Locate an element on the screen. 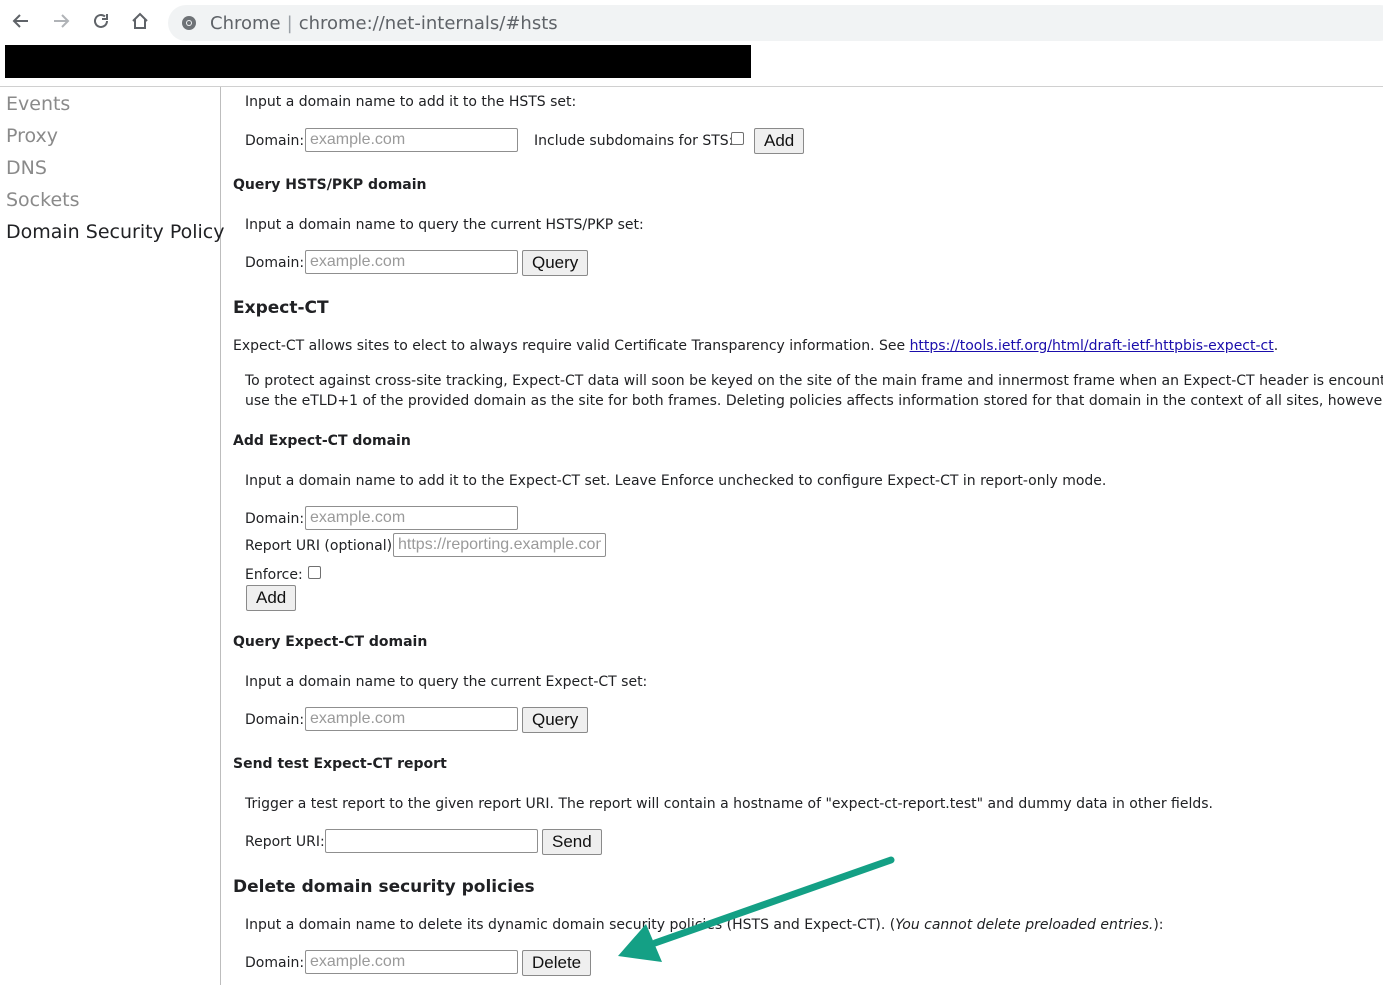 The height and width of the screenshot is (985, 1383). delete-policies-title: Delete domain security policies is located at coordinates (384, 887).